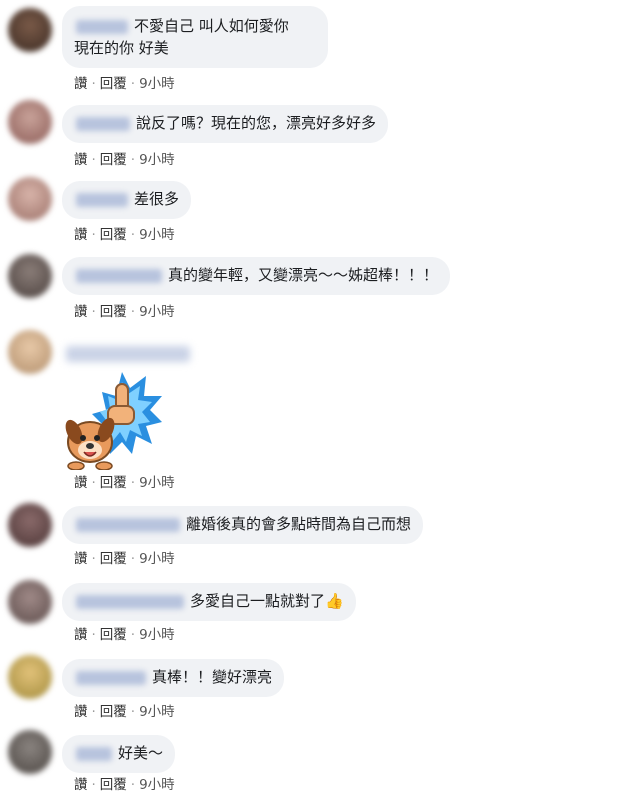 The image size is (619, 793). I want to click on comment-bubble: 真的變年輕，又變漂亮～～姊超棒！！！, so click(256, 276).